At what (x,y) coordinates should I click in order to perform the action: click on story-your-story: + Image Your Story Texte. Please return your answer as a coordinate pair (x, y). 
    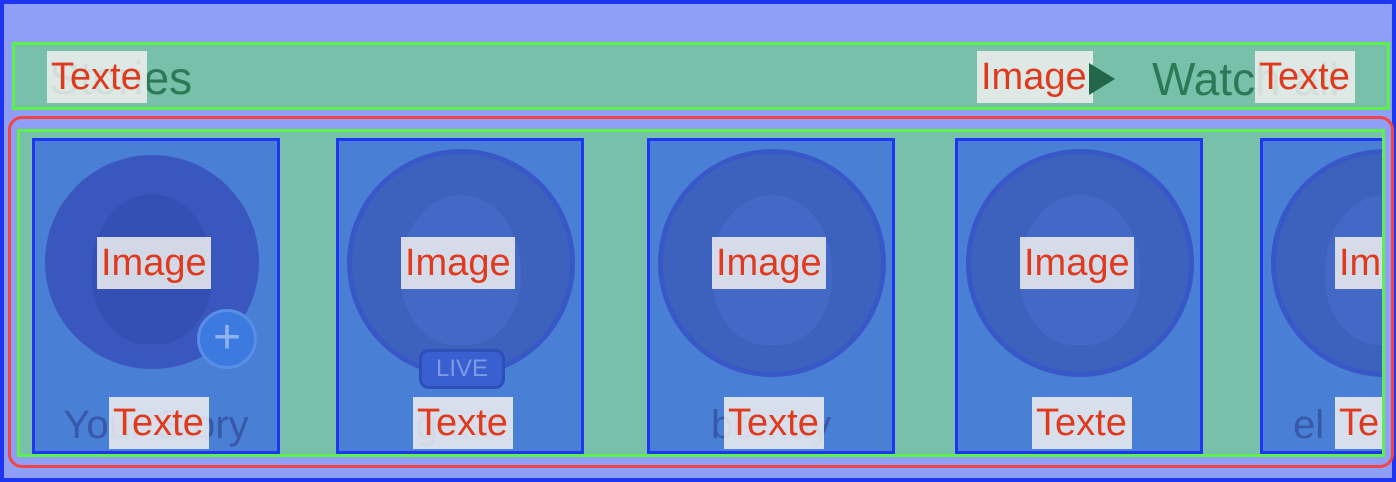
    Looking at the image, I should click on (156, 296).